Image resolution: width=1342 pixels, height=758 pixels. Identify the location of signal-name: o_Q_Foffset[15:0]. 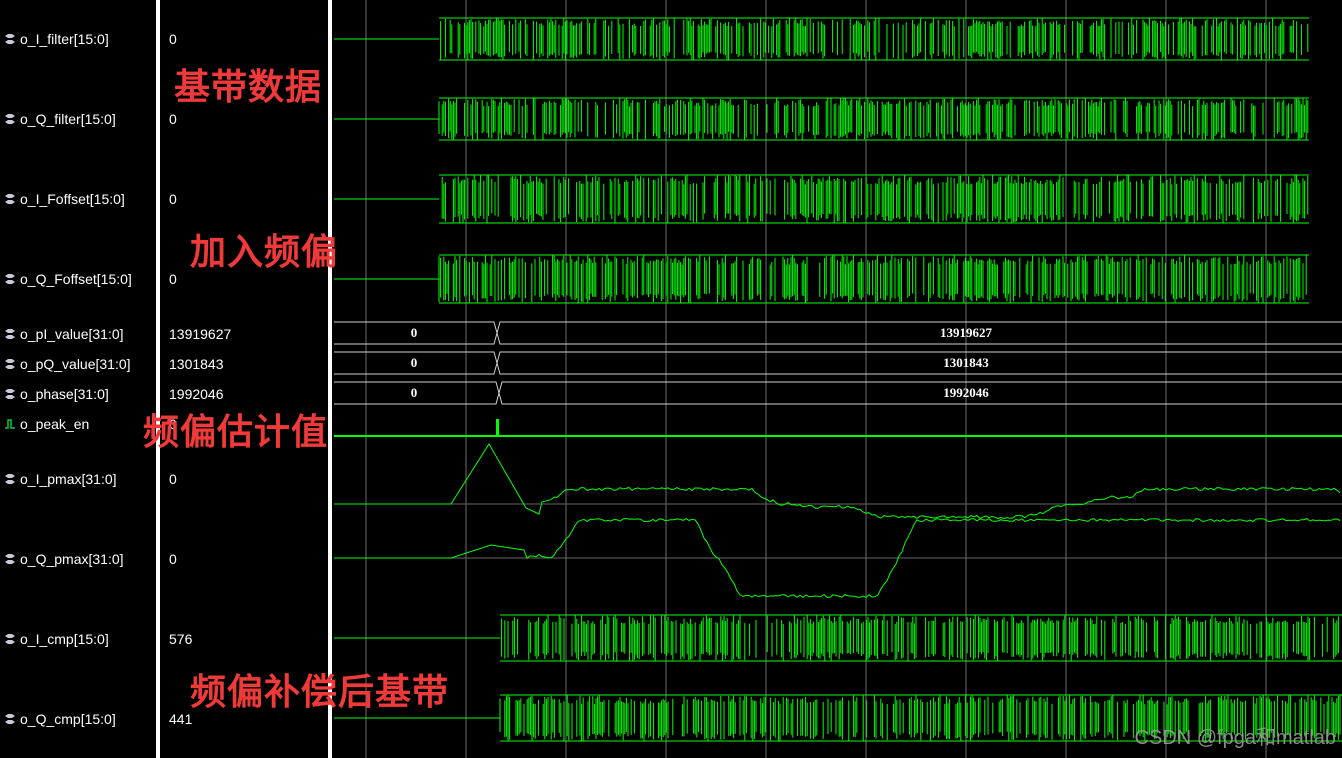
(76, 279).